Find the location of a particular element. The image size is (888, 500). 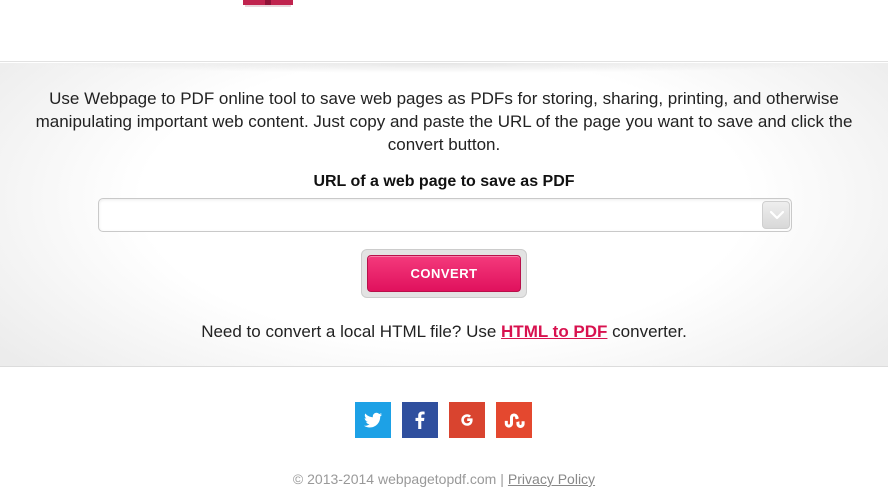

url-label: URL of a web page to save as PDF is located at coordinates (444, 181).